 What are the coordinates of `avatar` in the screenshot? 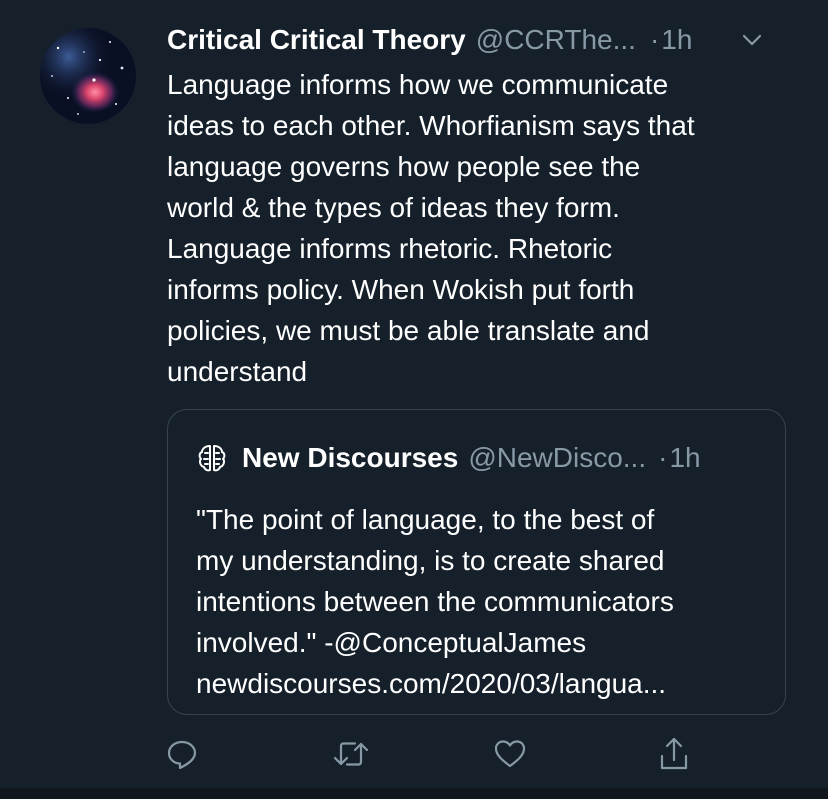 It's located at (88, 76).